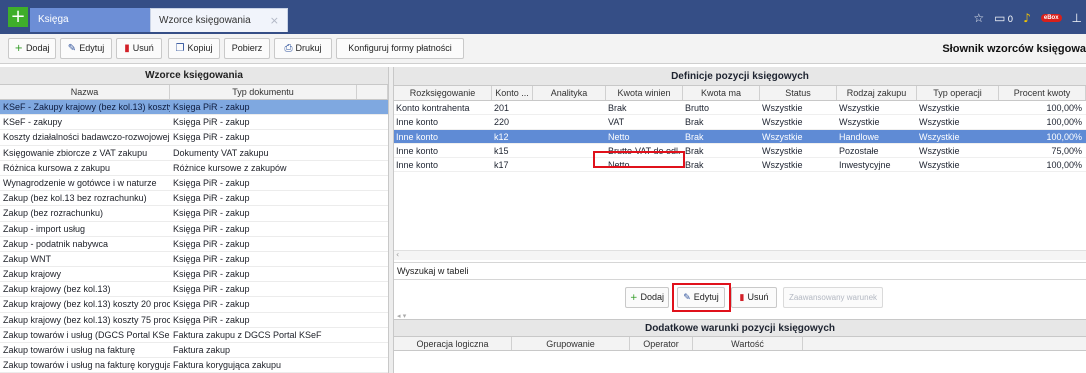 This screenshot has height=373, width=1086. I want to click on cell-typ-operacji: Wszystkie, so click(939, 150).